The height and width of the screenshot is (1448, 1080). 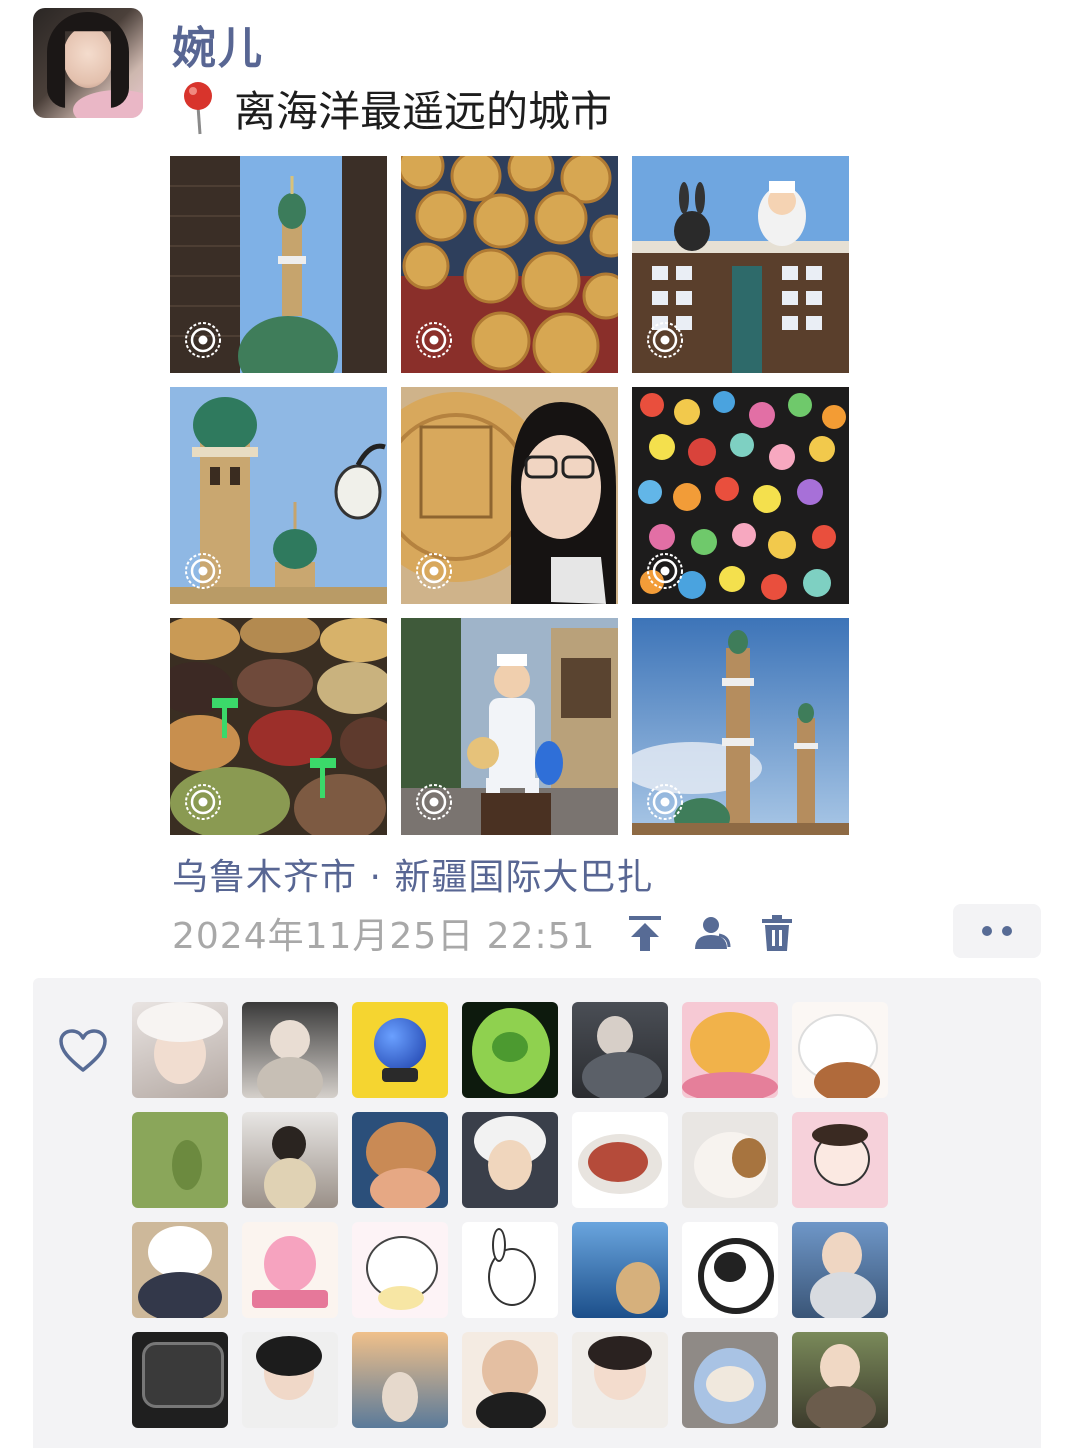 I want to click on location-pin-icon, so click(x=198, y=108).